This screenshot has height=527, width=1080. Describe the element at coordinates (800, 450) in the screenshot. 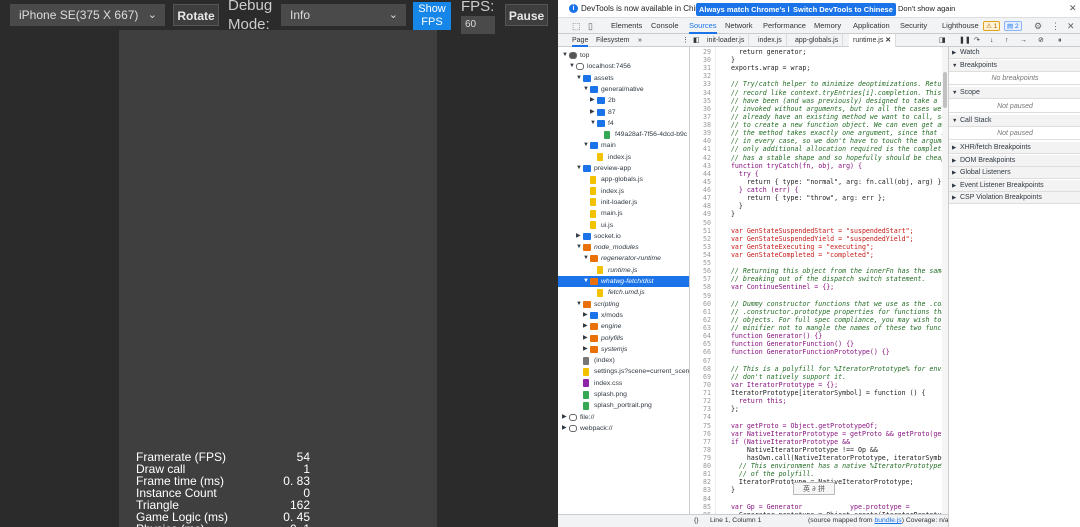

I see `code-line: NativeIteratorPrototype !== Op &&` at that location.